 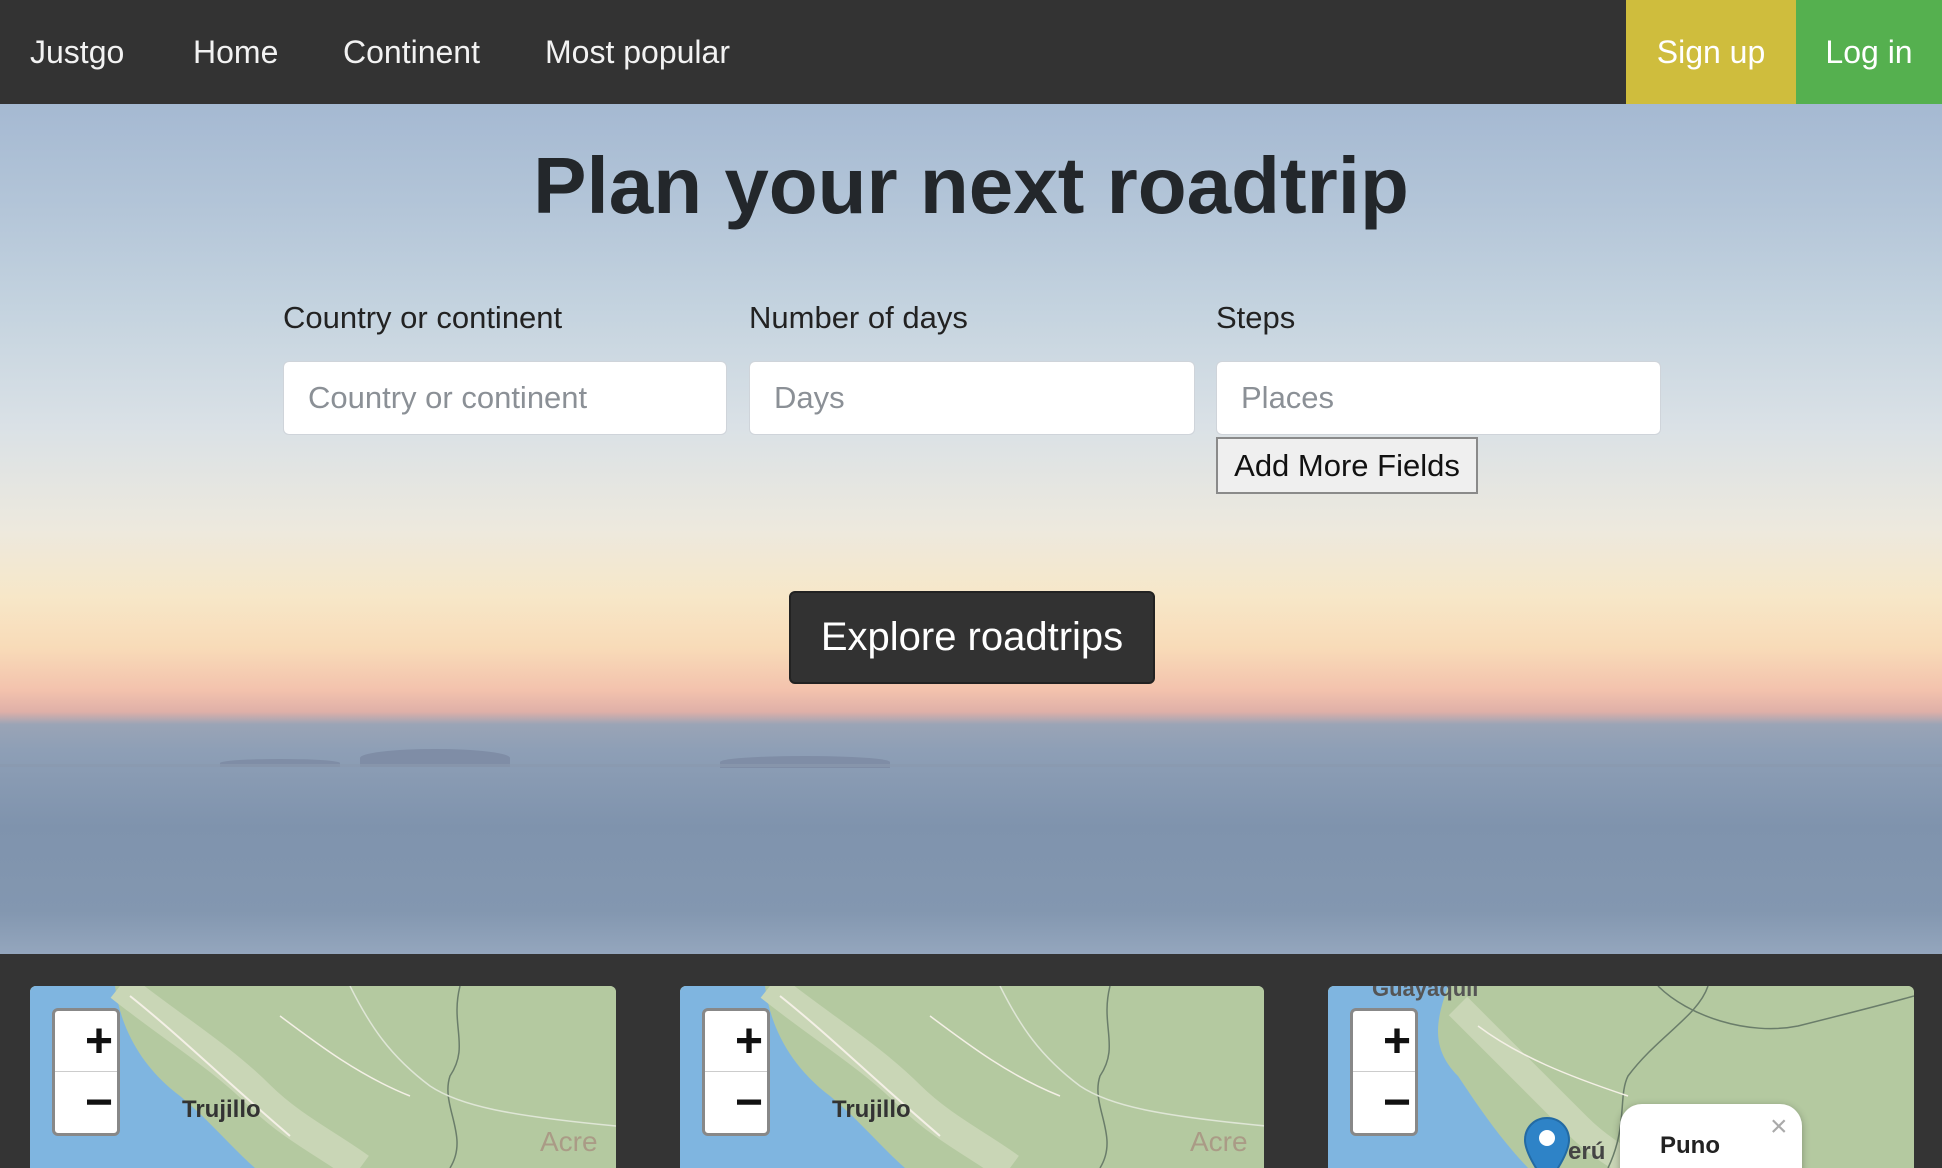 What do you see at coordinates (1347, 465) in the screenshot?
I see `add-more-fields-button: Add More Fields` at bounding box center [1347, 465].